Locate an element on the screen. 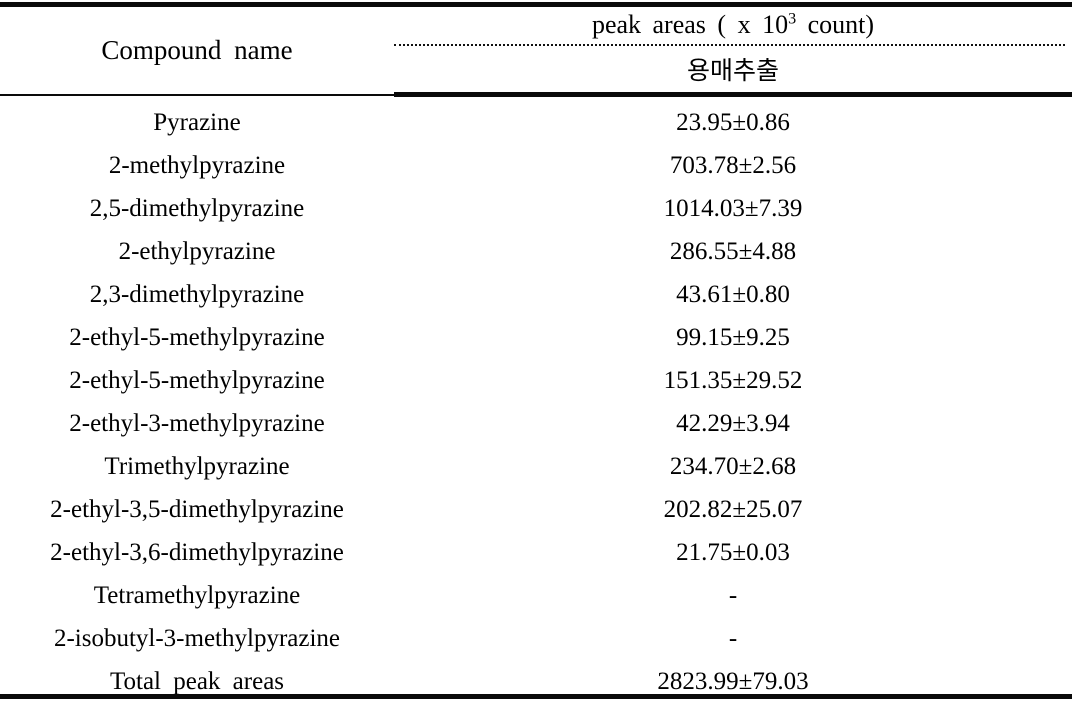  peak-areas-header-prefix: peak areas ( x 10 is located at coordinates (690, 24).